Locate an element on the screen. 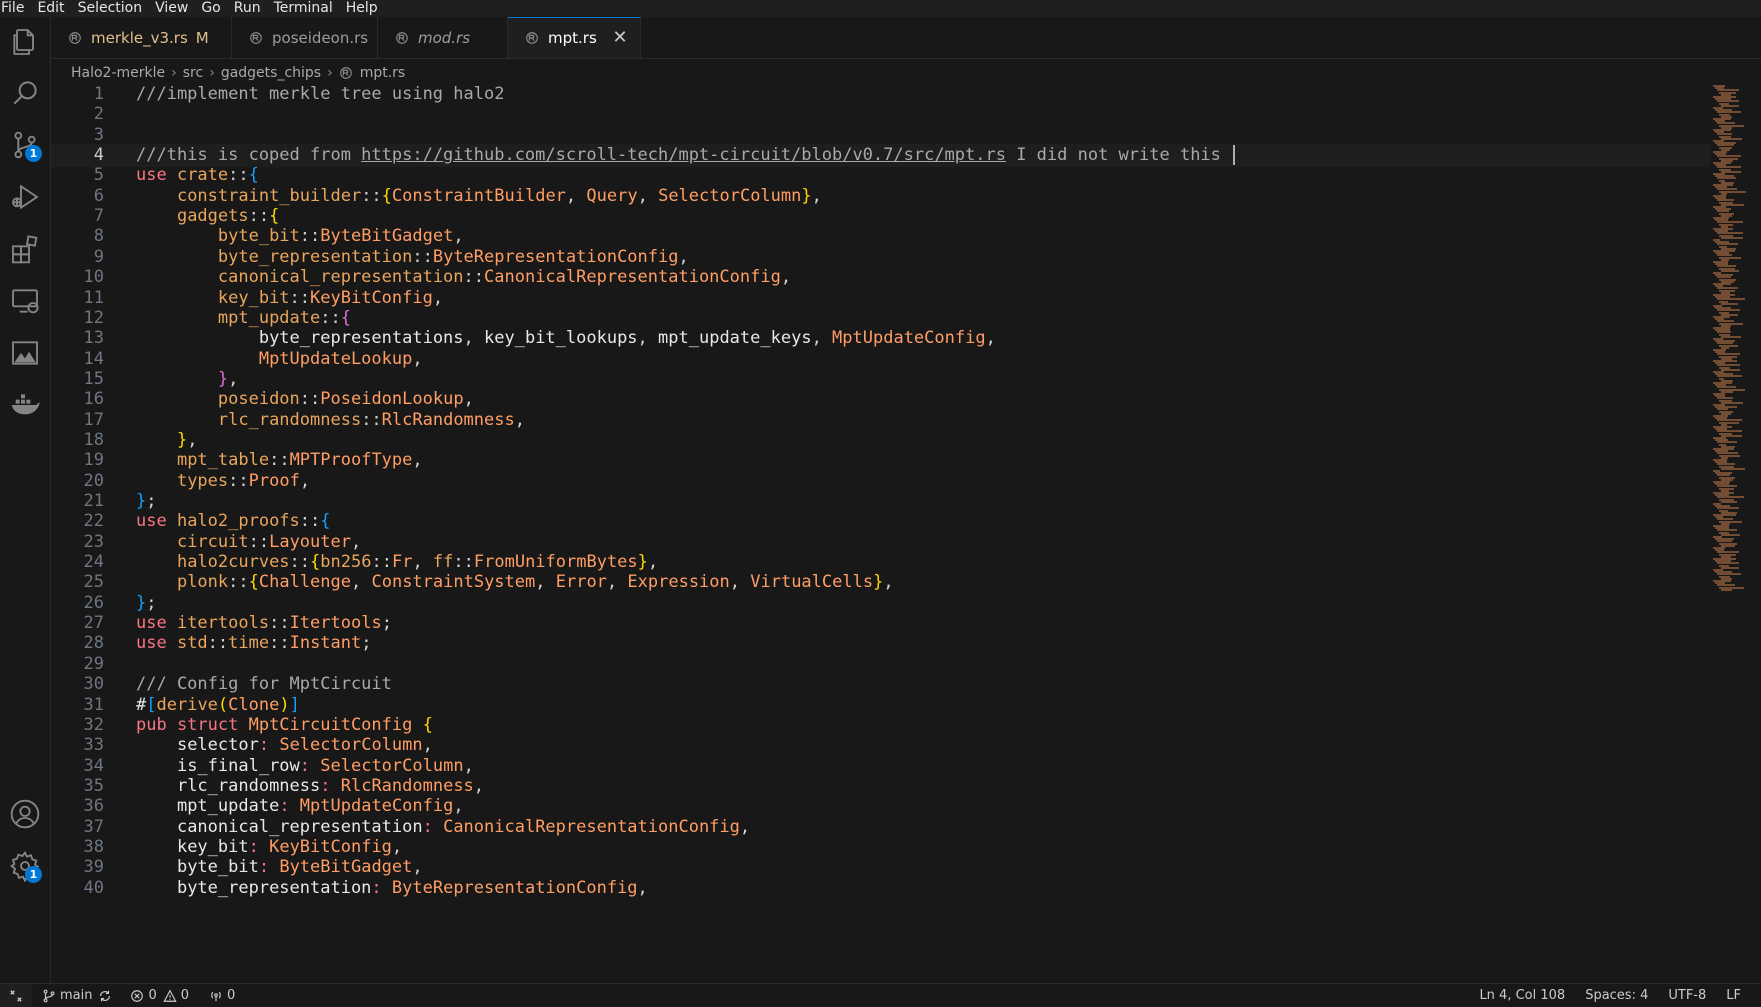 This screenshot has height=1007, width=1761. code-token: { is located at coordinates (427, 724).